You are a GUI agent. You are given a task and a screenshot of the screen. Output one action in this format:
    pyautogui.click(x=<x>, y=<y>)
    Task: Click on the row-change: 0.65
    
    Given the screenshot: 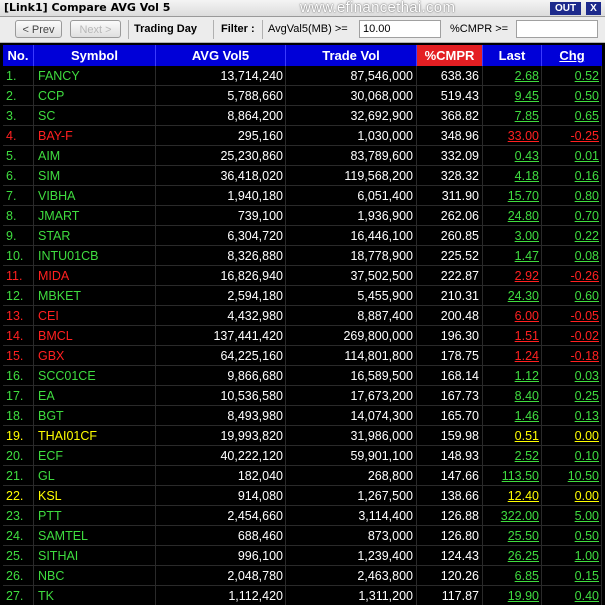 What is the action you would take?
    pyautogui.click(x=572, y=116)
    